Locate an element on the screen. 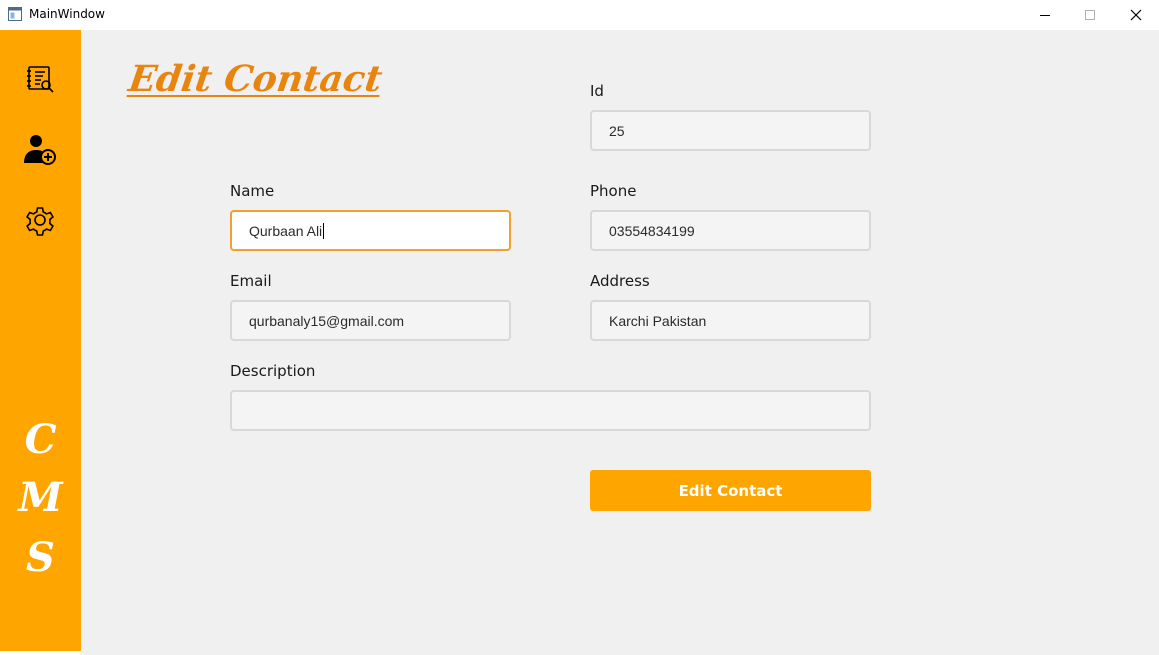 Image resolution: width=1159 pixels, height=655 pixels. phone-value: 03554834199 is located at coordinates (652, 230).